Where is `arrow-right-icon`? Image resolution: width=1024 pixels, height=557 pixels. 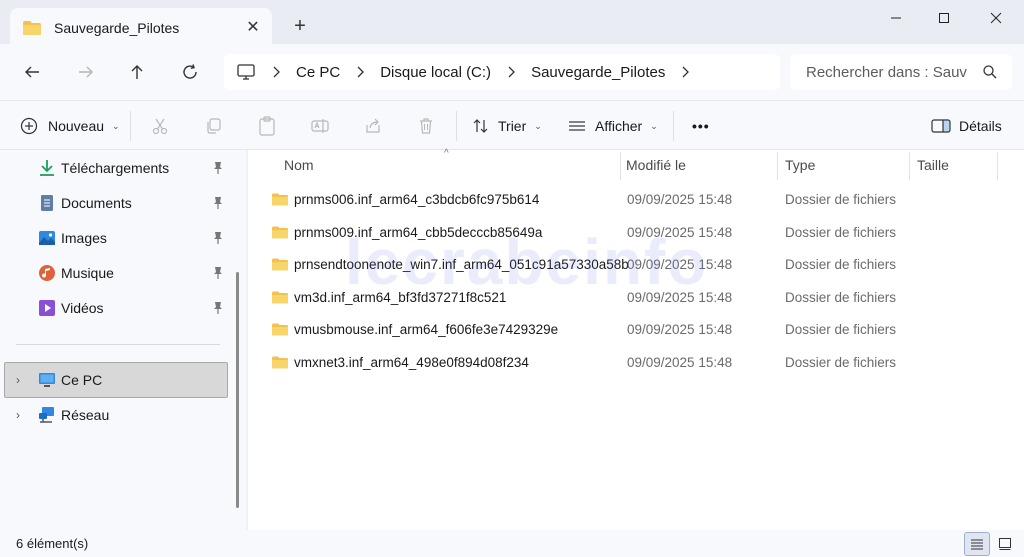 arrow-right-icon is located at coordinates (86, 72).